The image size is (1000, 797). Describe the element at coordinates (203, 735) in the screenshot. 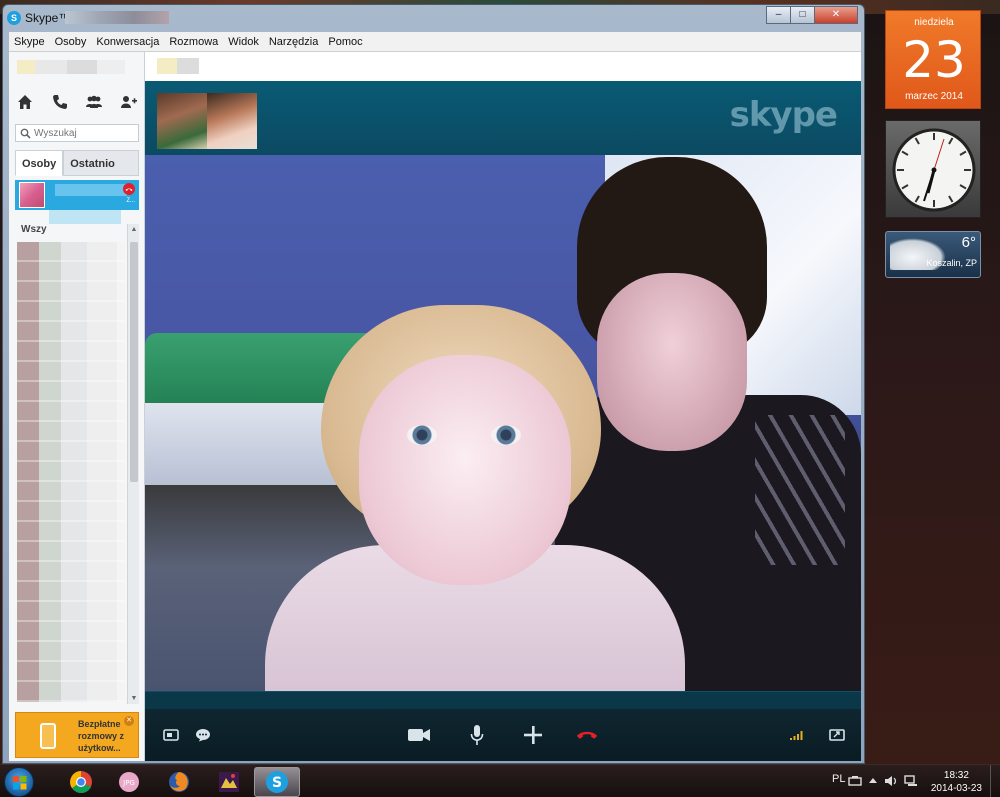

I see `chat-icon` at that location.